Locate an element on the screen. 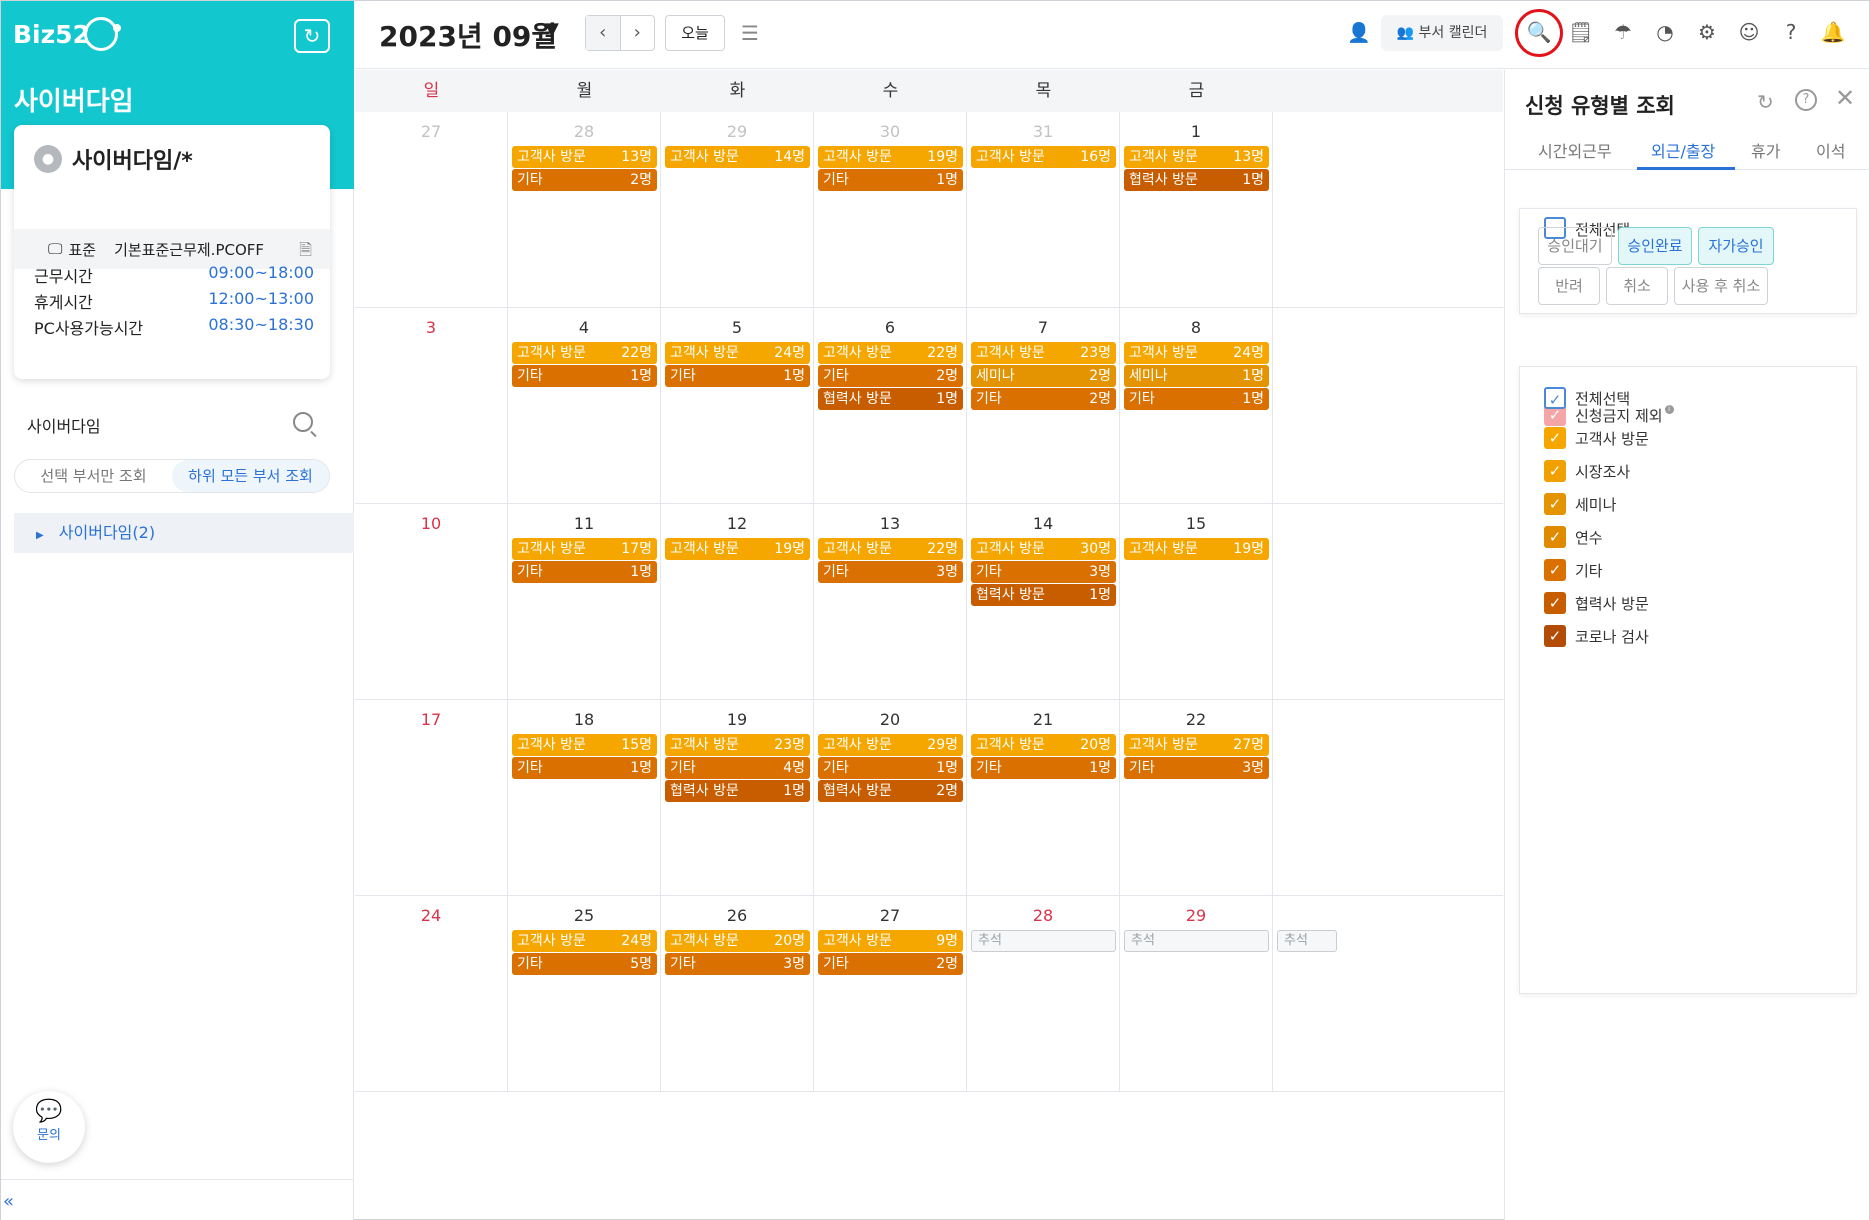  app-logo: Biz52 is located at coordinates (67, 34).